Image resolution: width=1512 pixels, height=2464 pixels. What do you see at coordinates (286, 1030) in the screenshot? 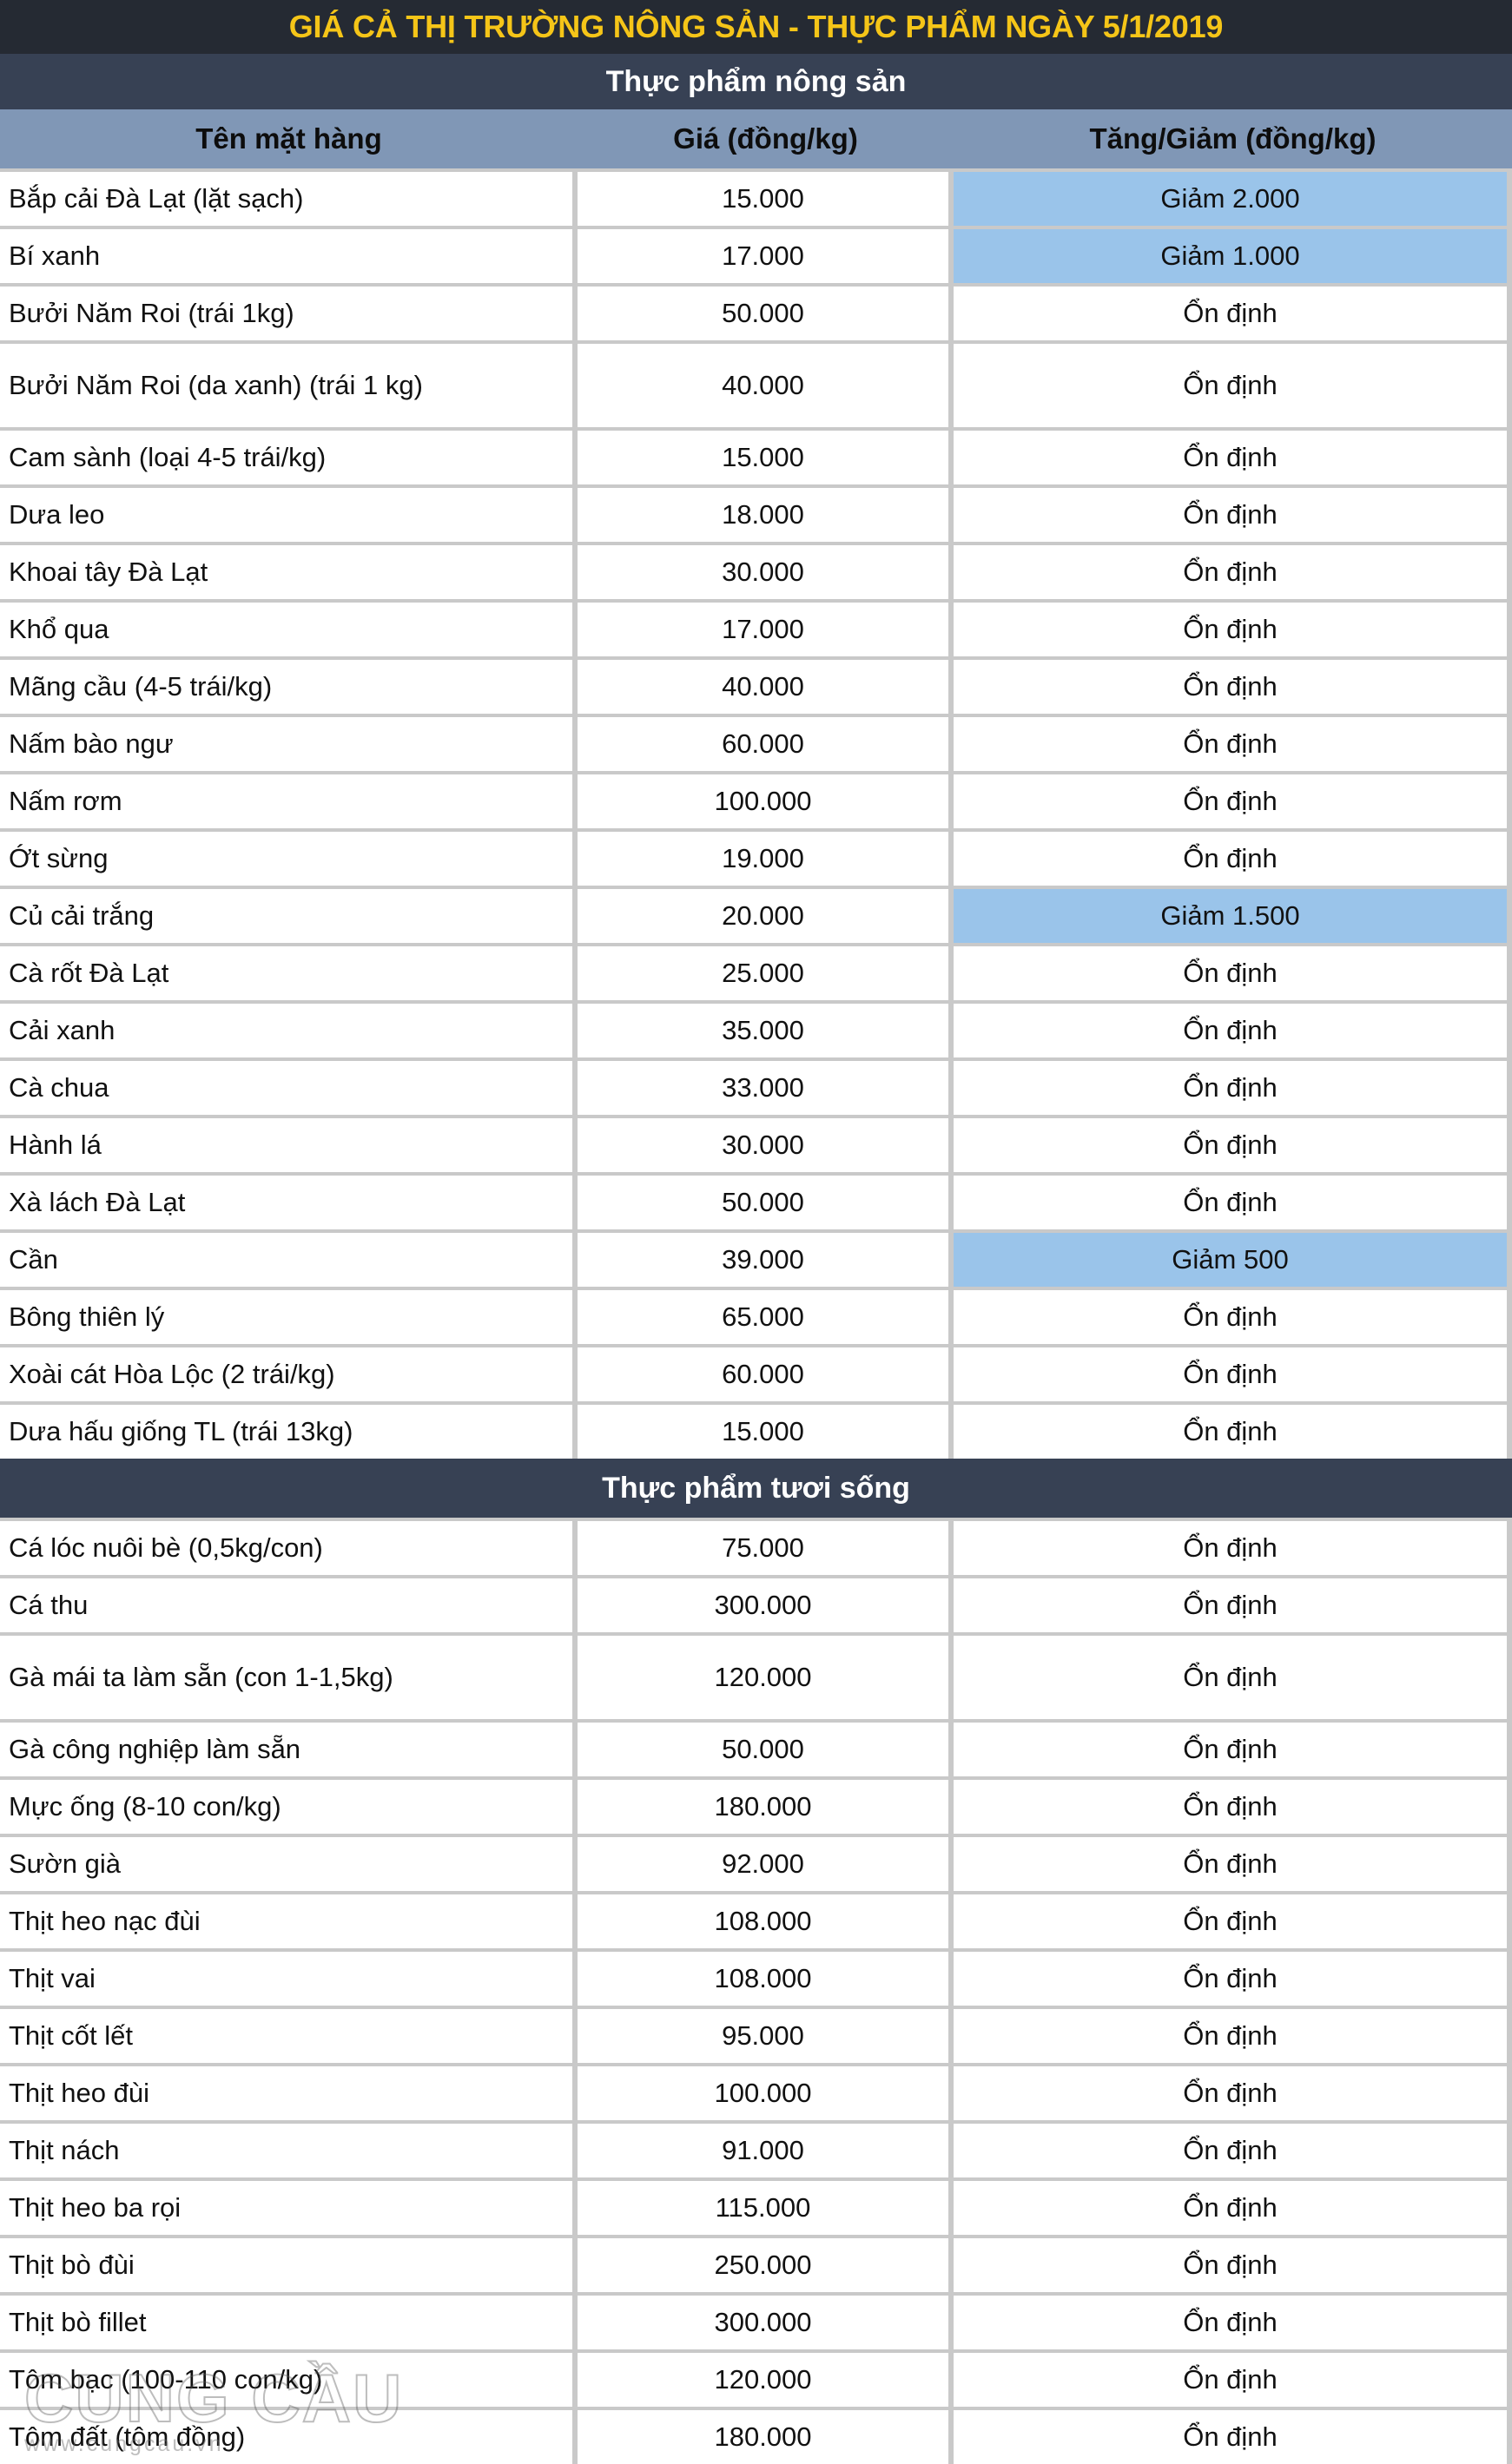
I see `cell-item-name: Cải xanh` at bounding box center [286, 1030].